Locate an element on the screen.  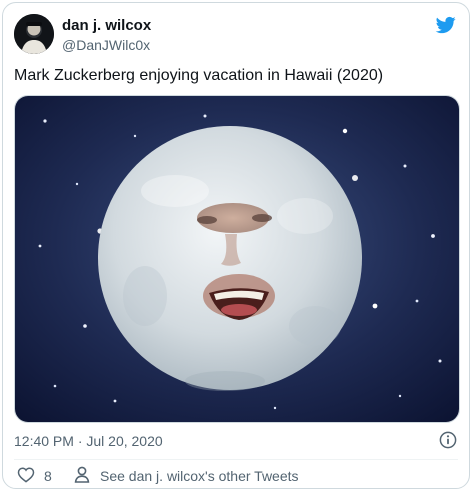
divider is located at coordinates (236, 459).